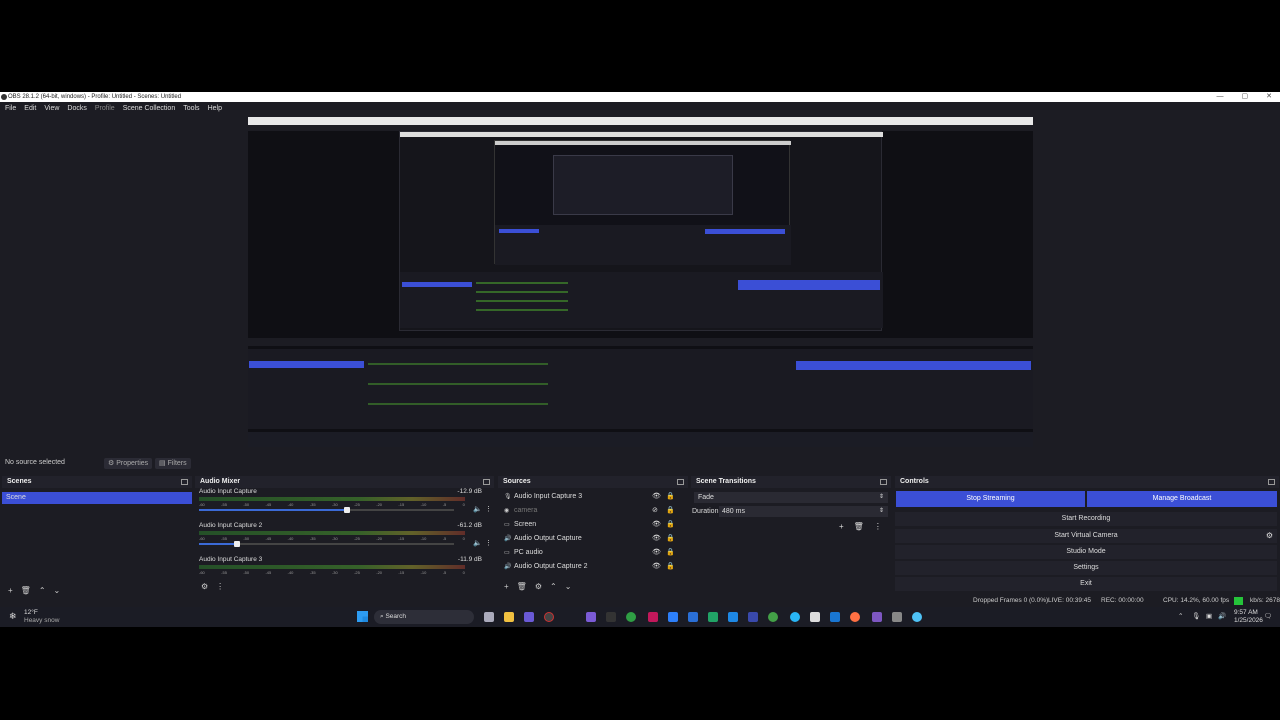 This screenshot has height=720, width=1280. I want to click on add-scene-button: +, so click(10, 590).